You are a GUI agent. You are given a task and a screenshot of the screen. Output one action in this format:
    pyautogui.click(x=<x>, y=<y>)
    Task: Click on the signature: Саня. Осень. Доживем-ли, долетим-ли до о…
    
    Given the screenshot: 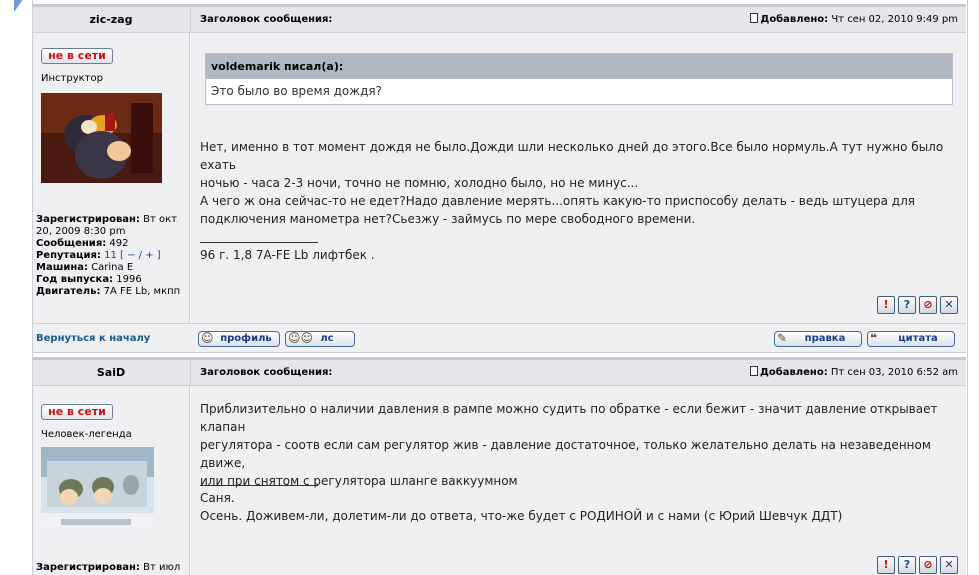 What is the action you would take?
    pyautogui.click(x=580, y=507)
    